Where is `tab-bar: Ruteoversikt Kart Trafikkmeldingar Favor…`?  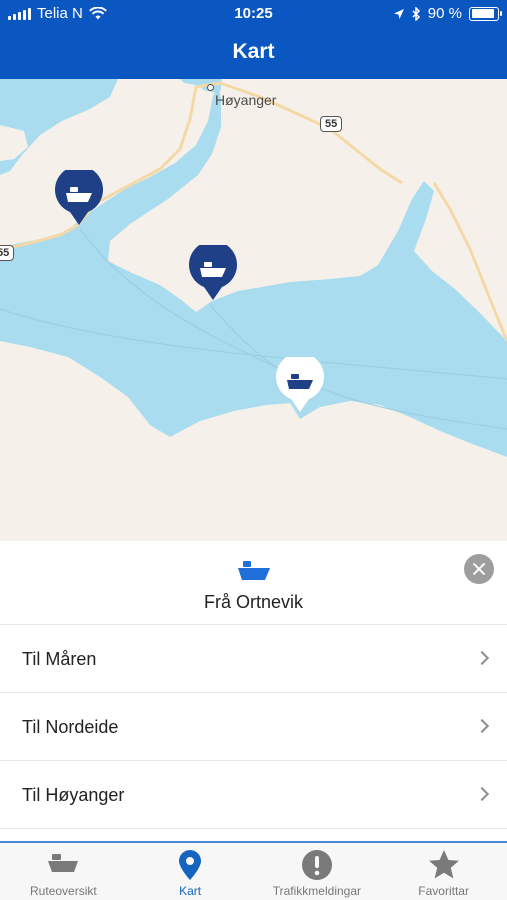
tab-bar: Ruteoversikt Kart Trafikkmeldingar Favor… is located at coordinates (253, 870).